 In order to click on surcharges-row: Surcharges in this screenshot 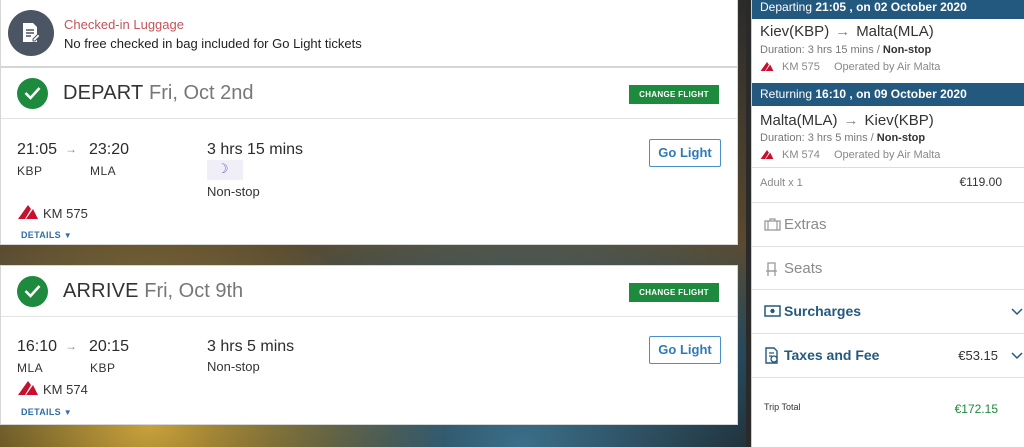, I will do `click(888, 311)`.